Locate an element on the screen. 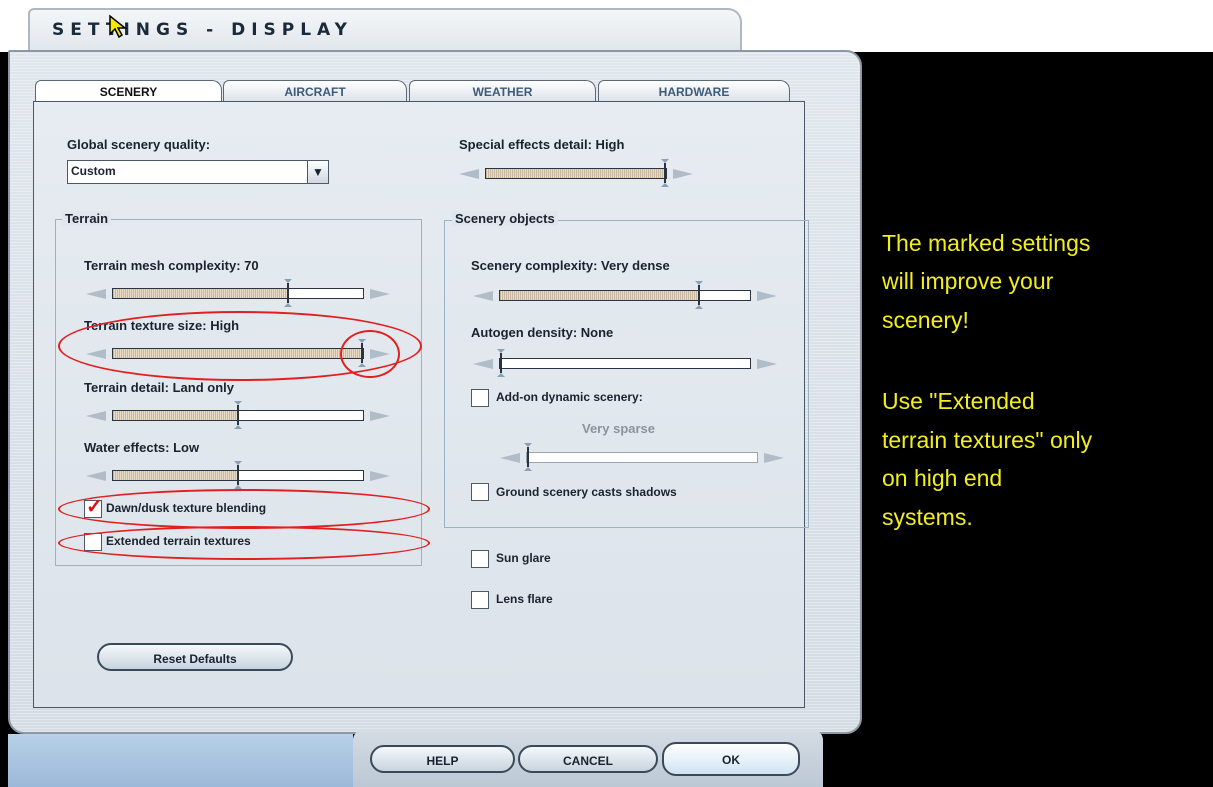  bottom-left-bar is located at coordinates (180, 760).